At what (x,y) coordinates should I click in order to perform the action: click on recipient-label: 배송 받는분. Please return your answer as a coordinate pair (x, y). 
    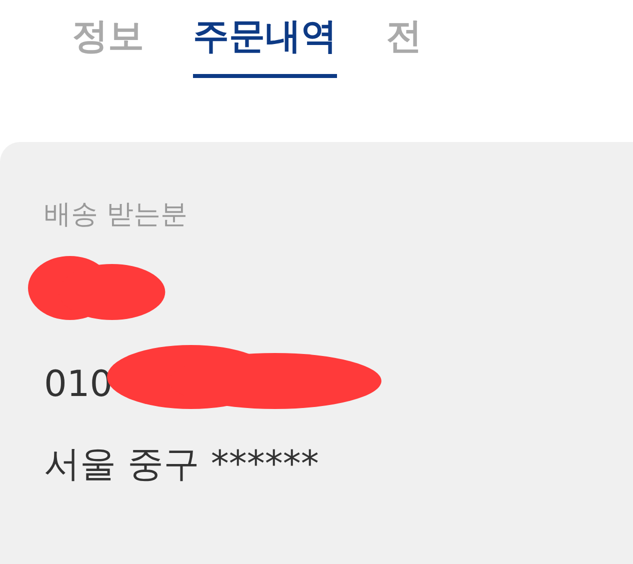
    Looking at the image, I should click on (116, 215).